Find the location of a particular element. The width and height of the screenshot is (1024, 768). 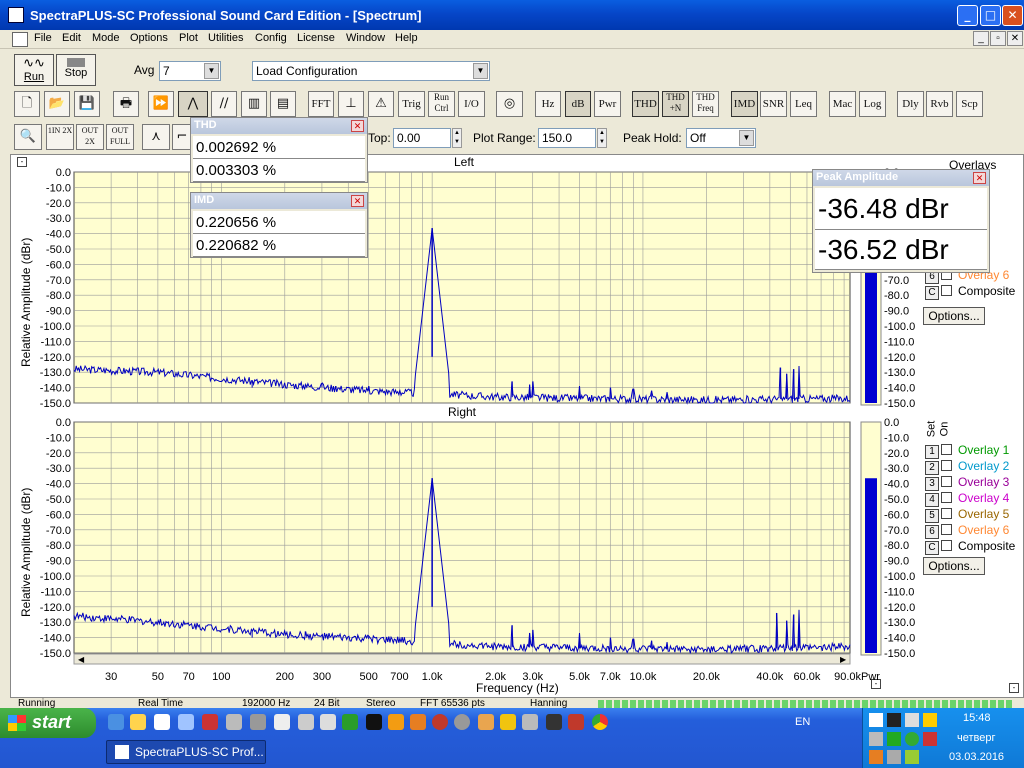

zoom-in-2x-button: 1IN 2X is located at coordinates (60, 137).